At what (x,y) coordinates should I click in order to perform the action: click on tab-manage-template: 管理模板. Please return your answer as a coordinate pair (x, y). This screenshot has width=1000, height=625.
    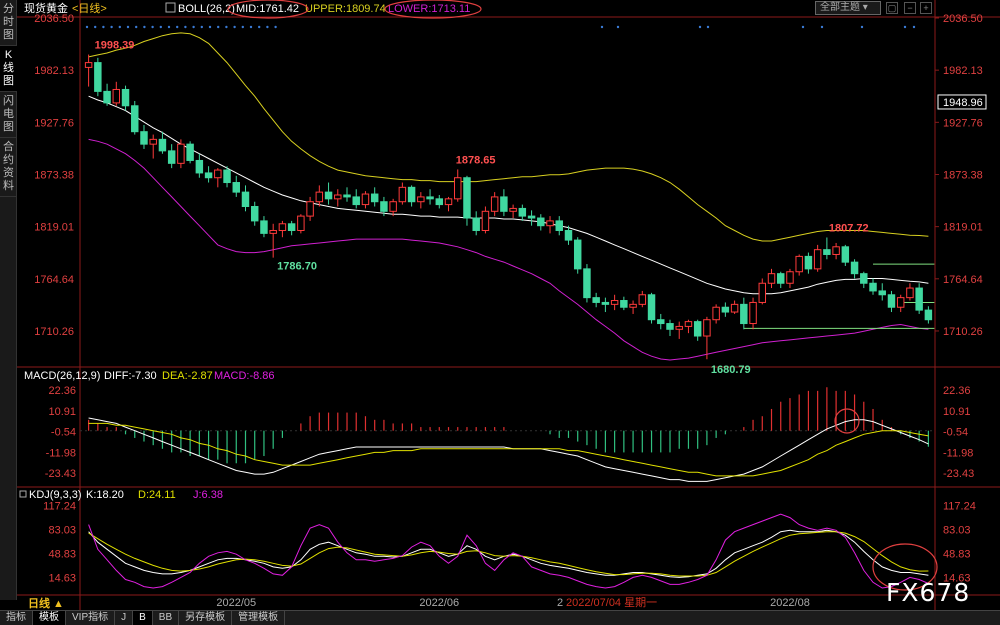
    Looking at the image, I should click on (259, 618).